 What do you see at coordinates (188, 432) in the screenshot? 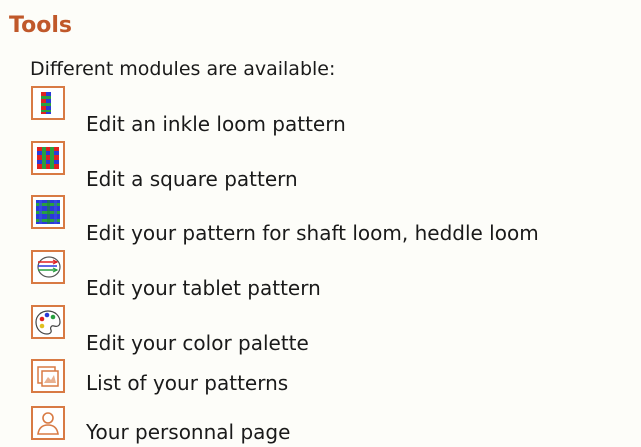
I see `tool-label: Your personnal page` at bounding box center [188, 432].